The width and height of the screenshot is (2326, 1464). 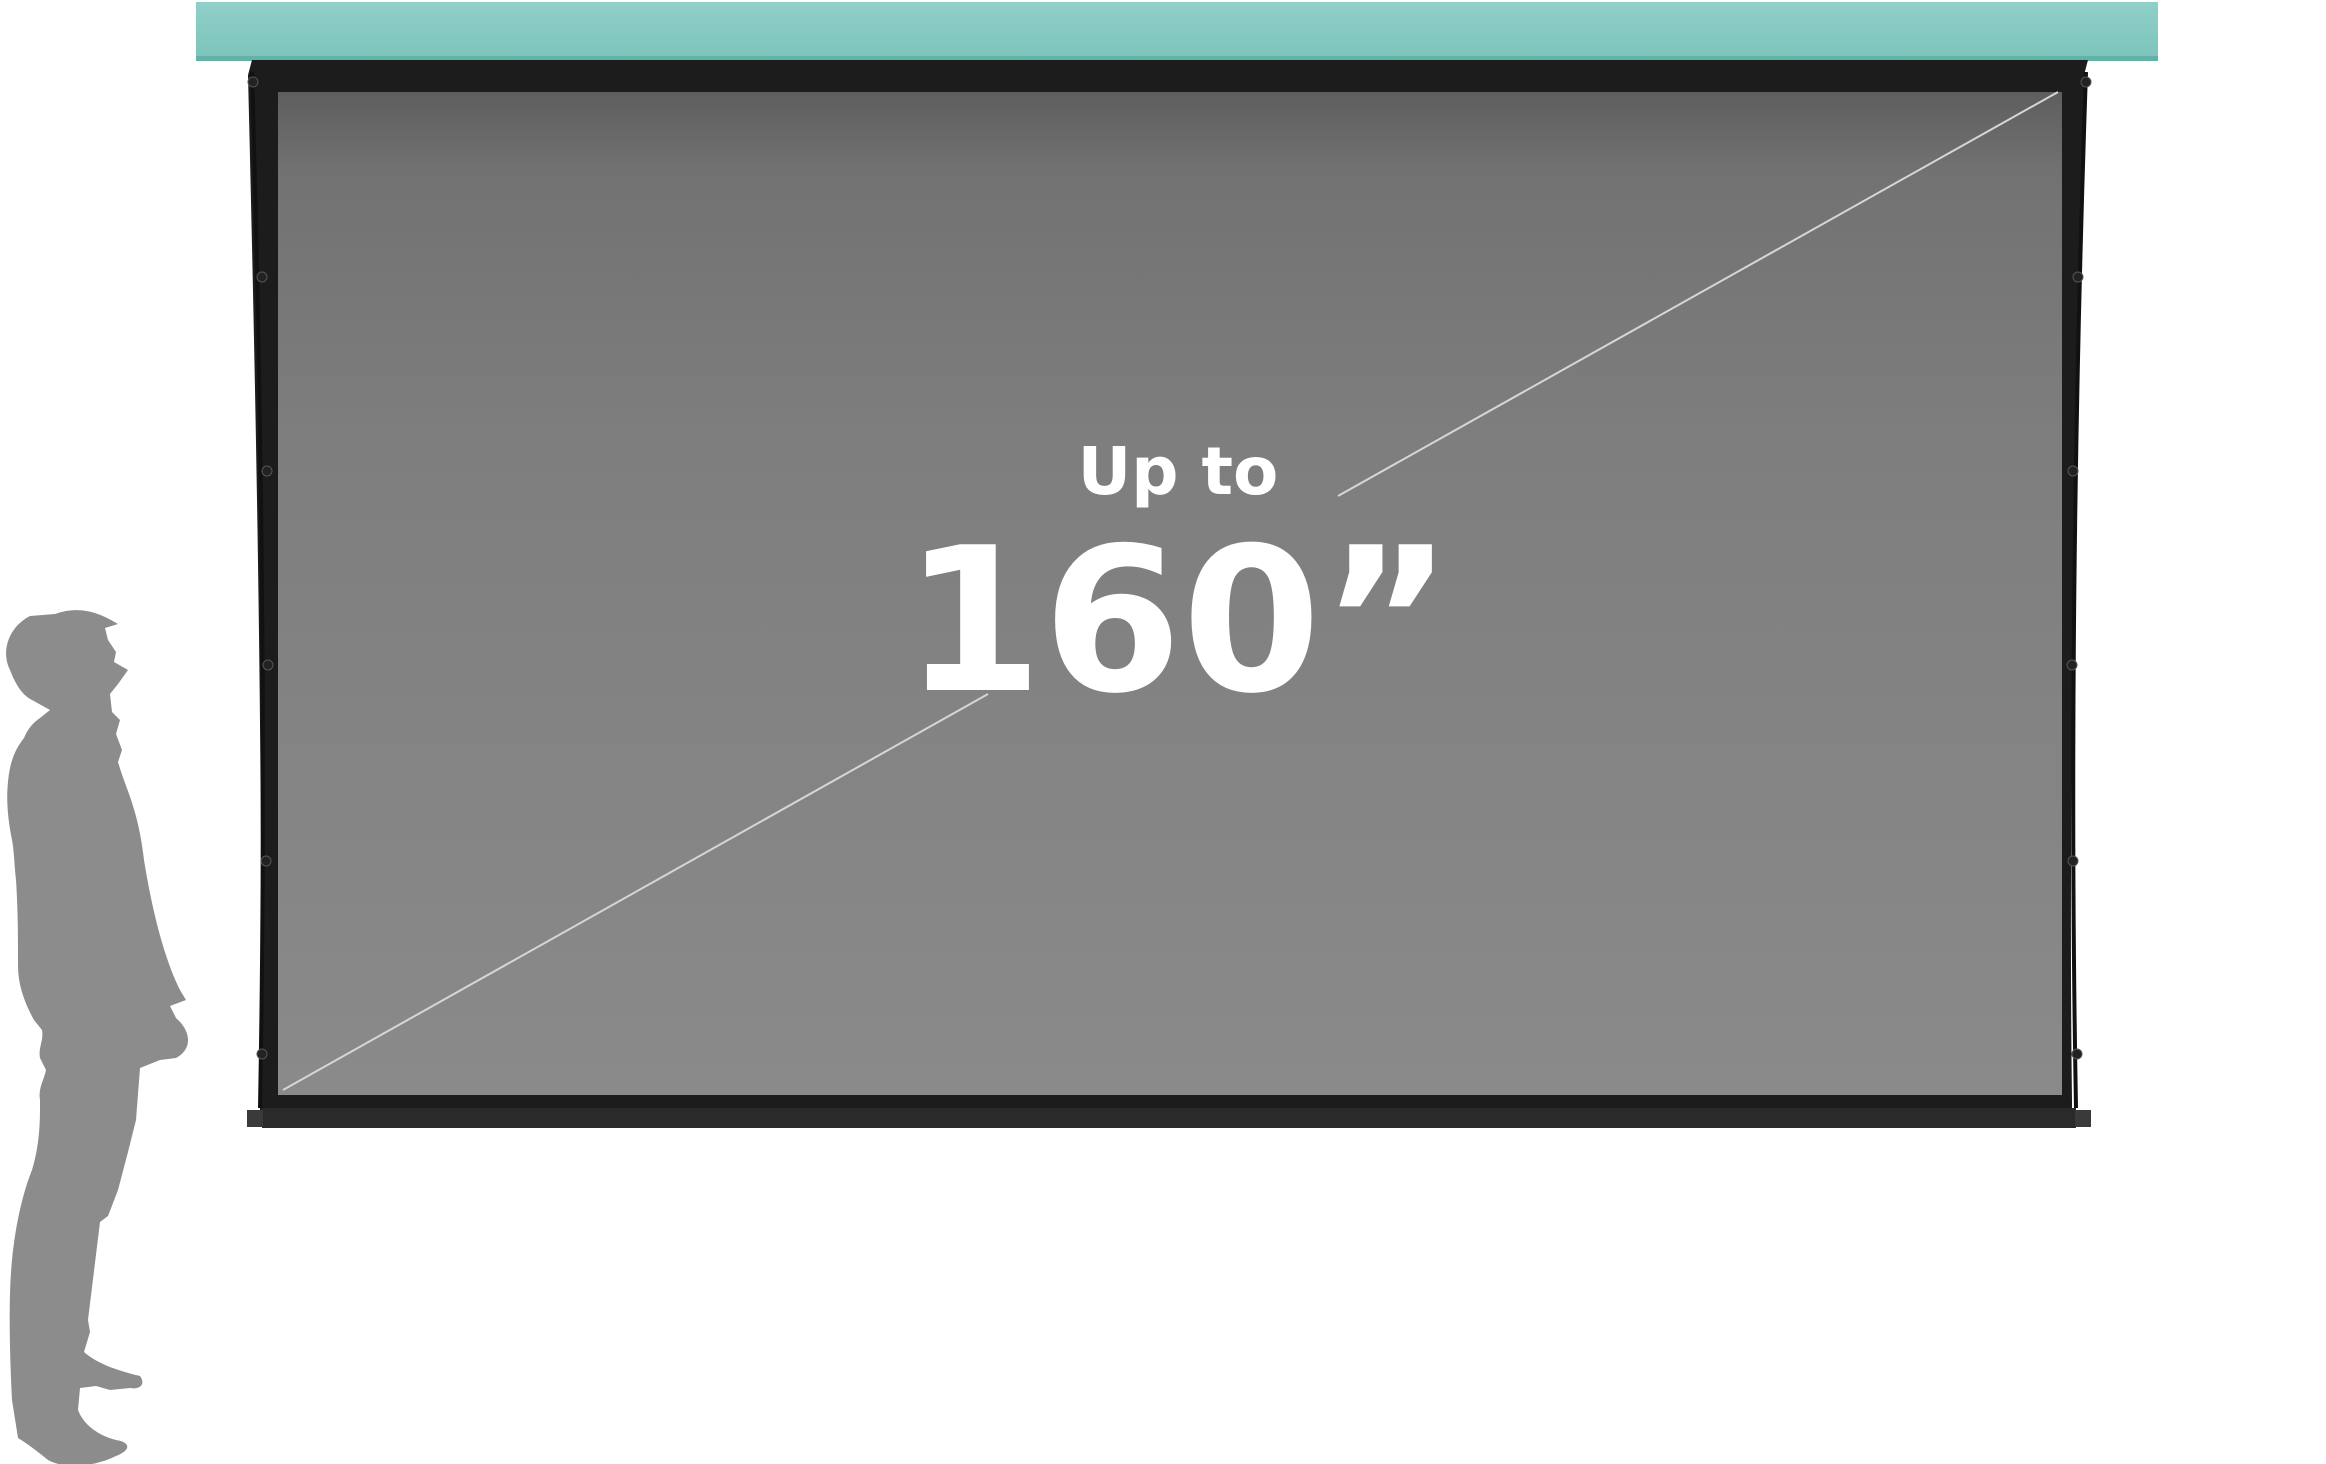 What do you see at coordinates (97, 1037) in the screenshot?
I see `person-silhouette` at bounding box center [97, 1037].